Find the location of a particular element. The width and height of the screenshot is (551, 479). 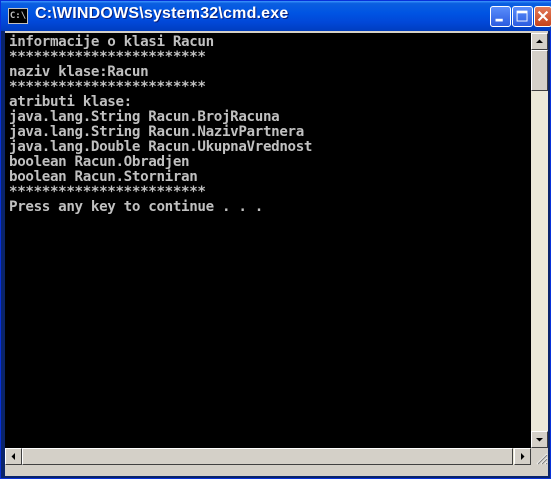

close-icon is located at coordinates (543, 16).